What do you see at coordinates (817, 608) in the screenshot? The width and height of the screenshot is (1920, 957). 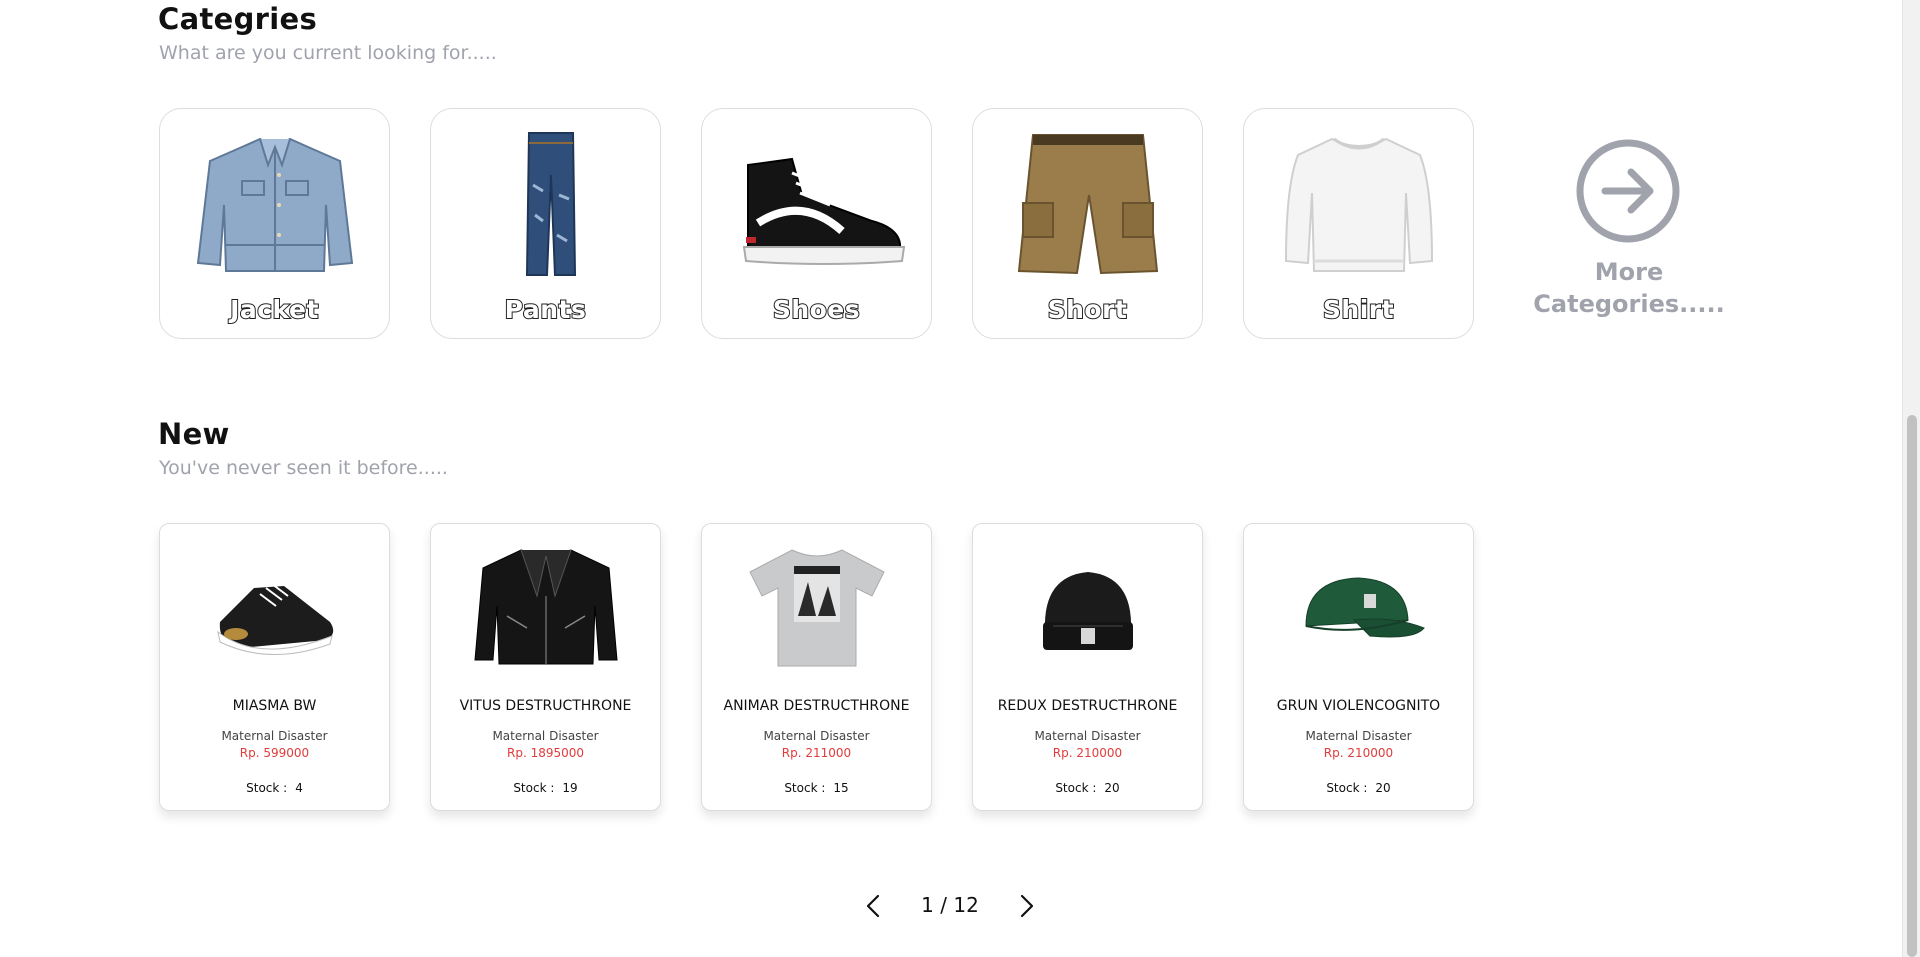 I see `product-image-tshirt` at bounding box center [817, 608].